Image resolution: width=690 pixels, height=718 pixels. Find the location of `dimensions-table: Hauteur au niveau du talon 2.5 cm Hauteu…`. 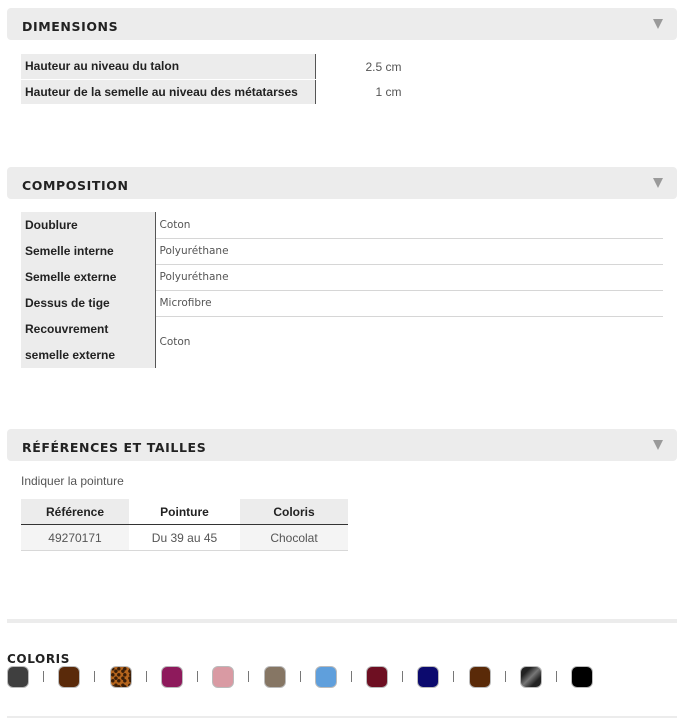

dimensions-table: Hauteur au niveau du talon 2.5 cm Hauteu… is located at coordinates (213, 79).